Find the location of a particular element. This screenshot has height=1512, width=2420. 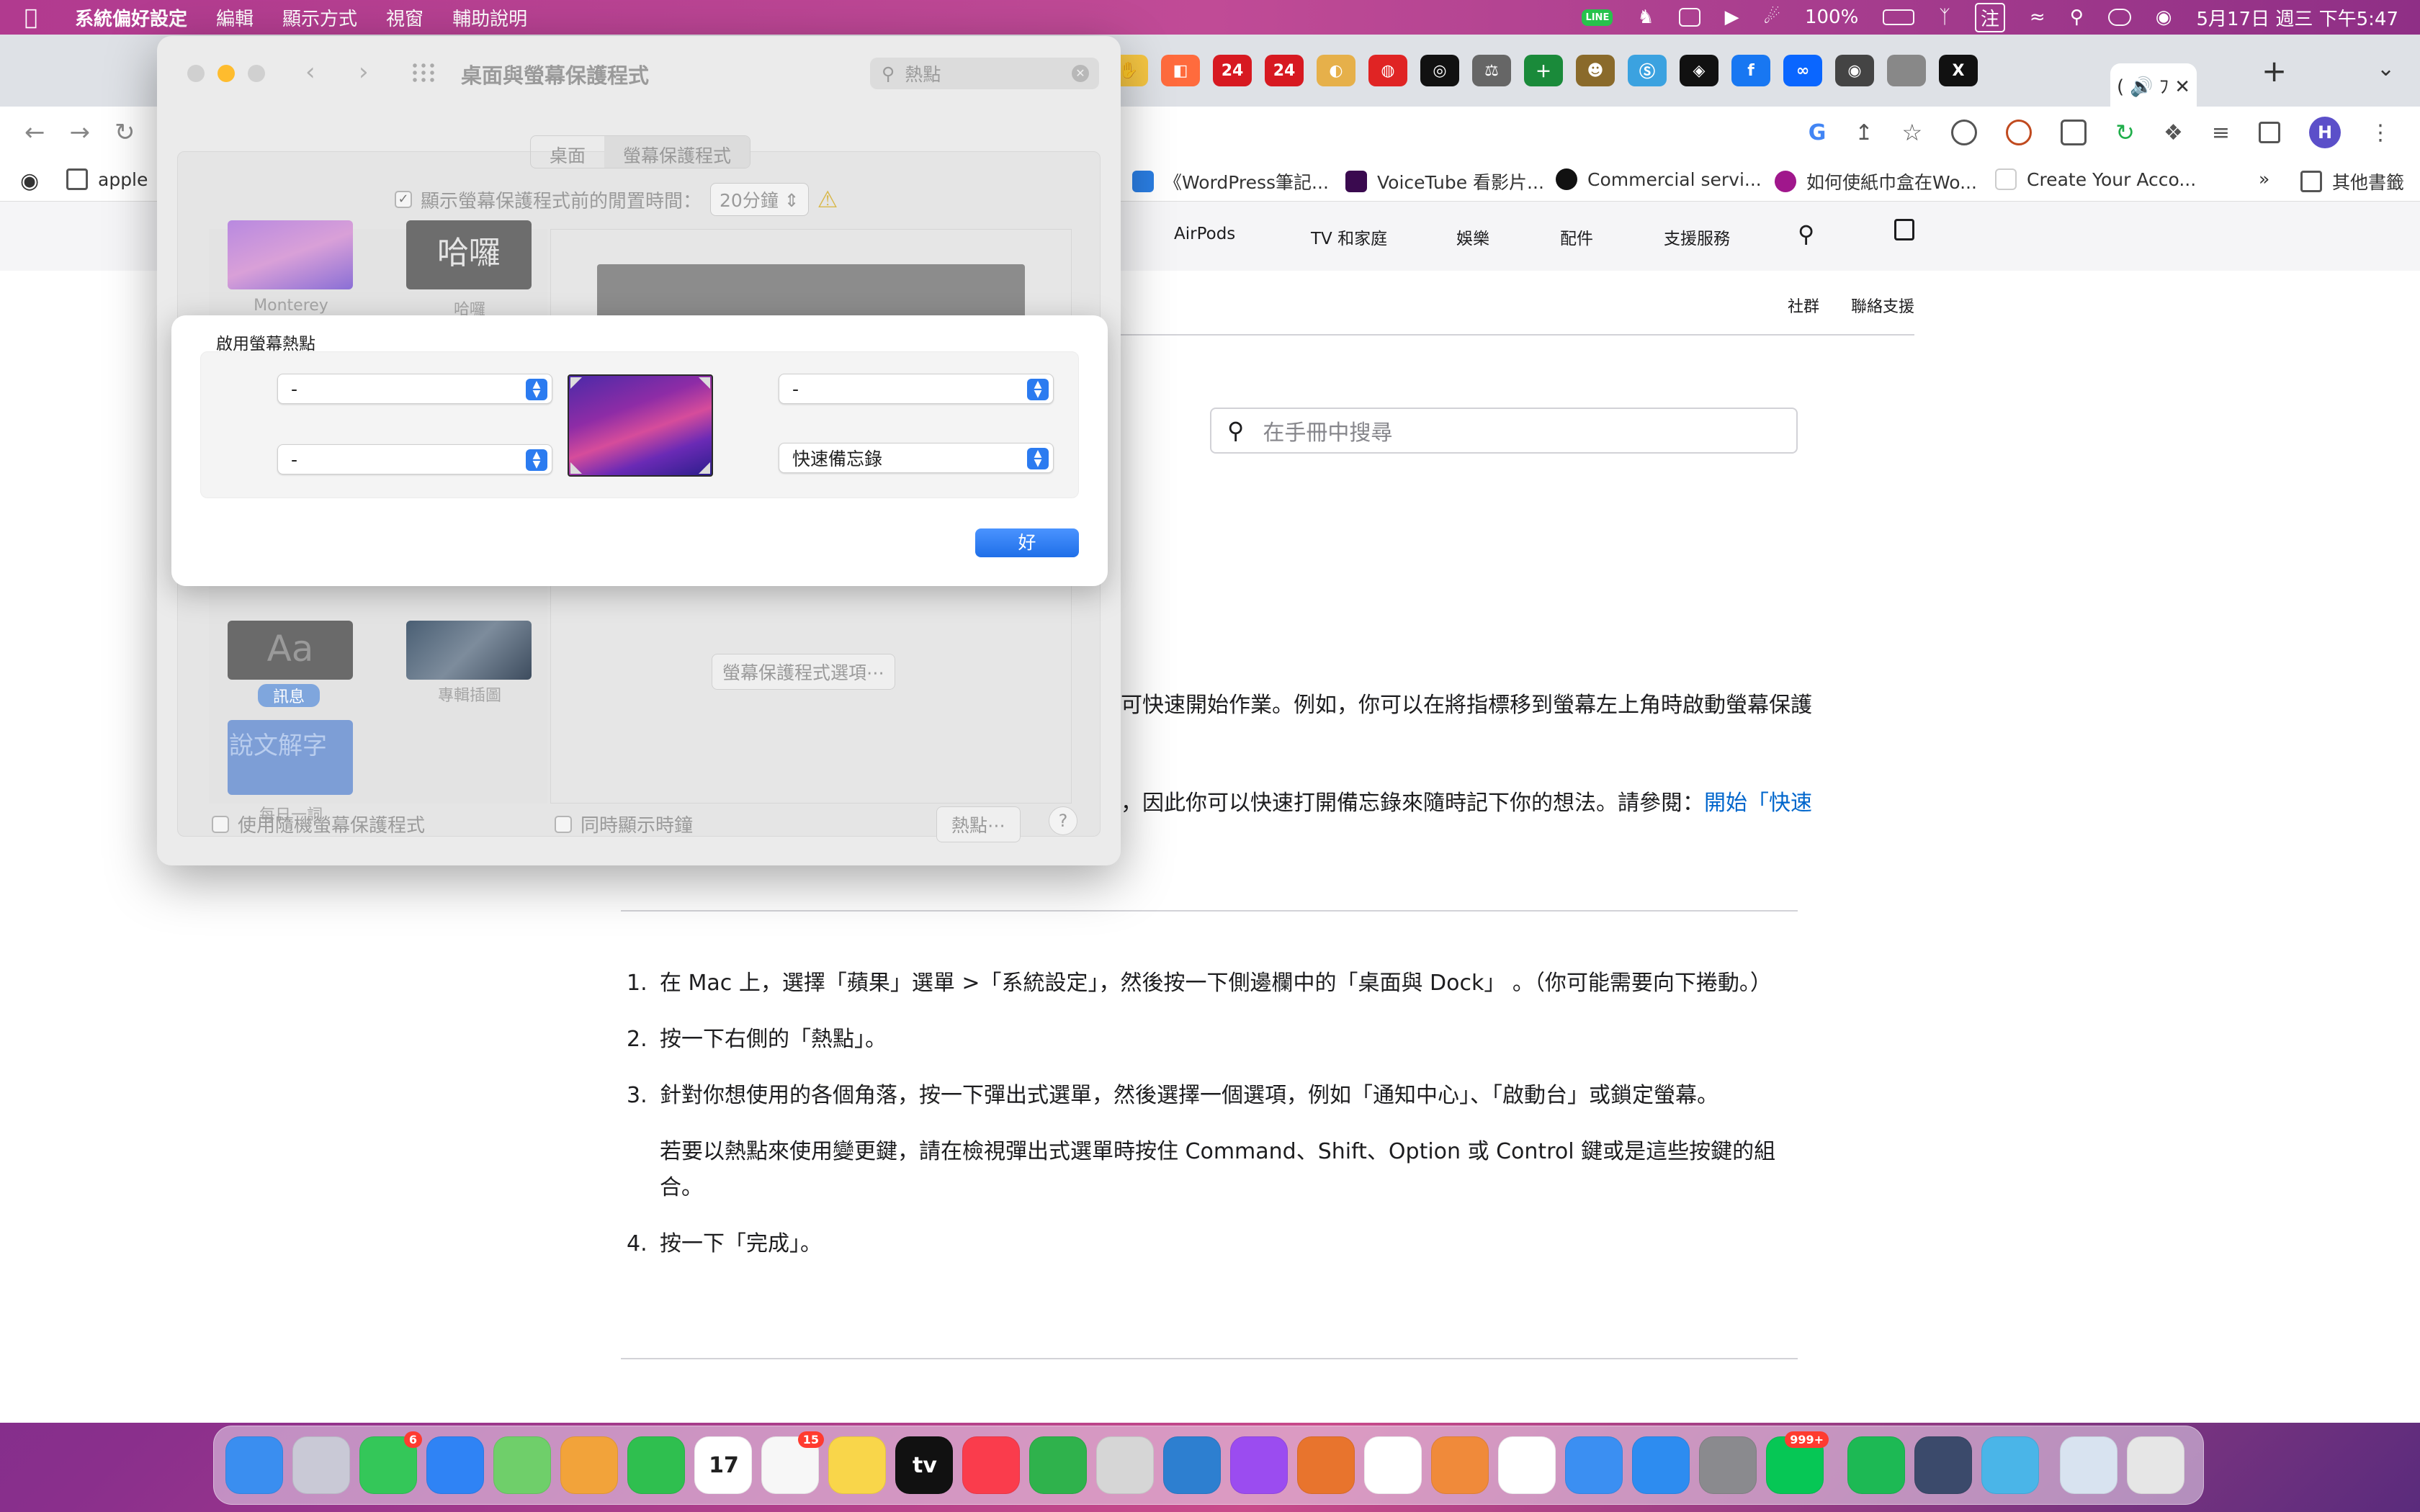

prefs-search-field: ⚲ 熱點 ✕ is located at coordinates (984, 73).